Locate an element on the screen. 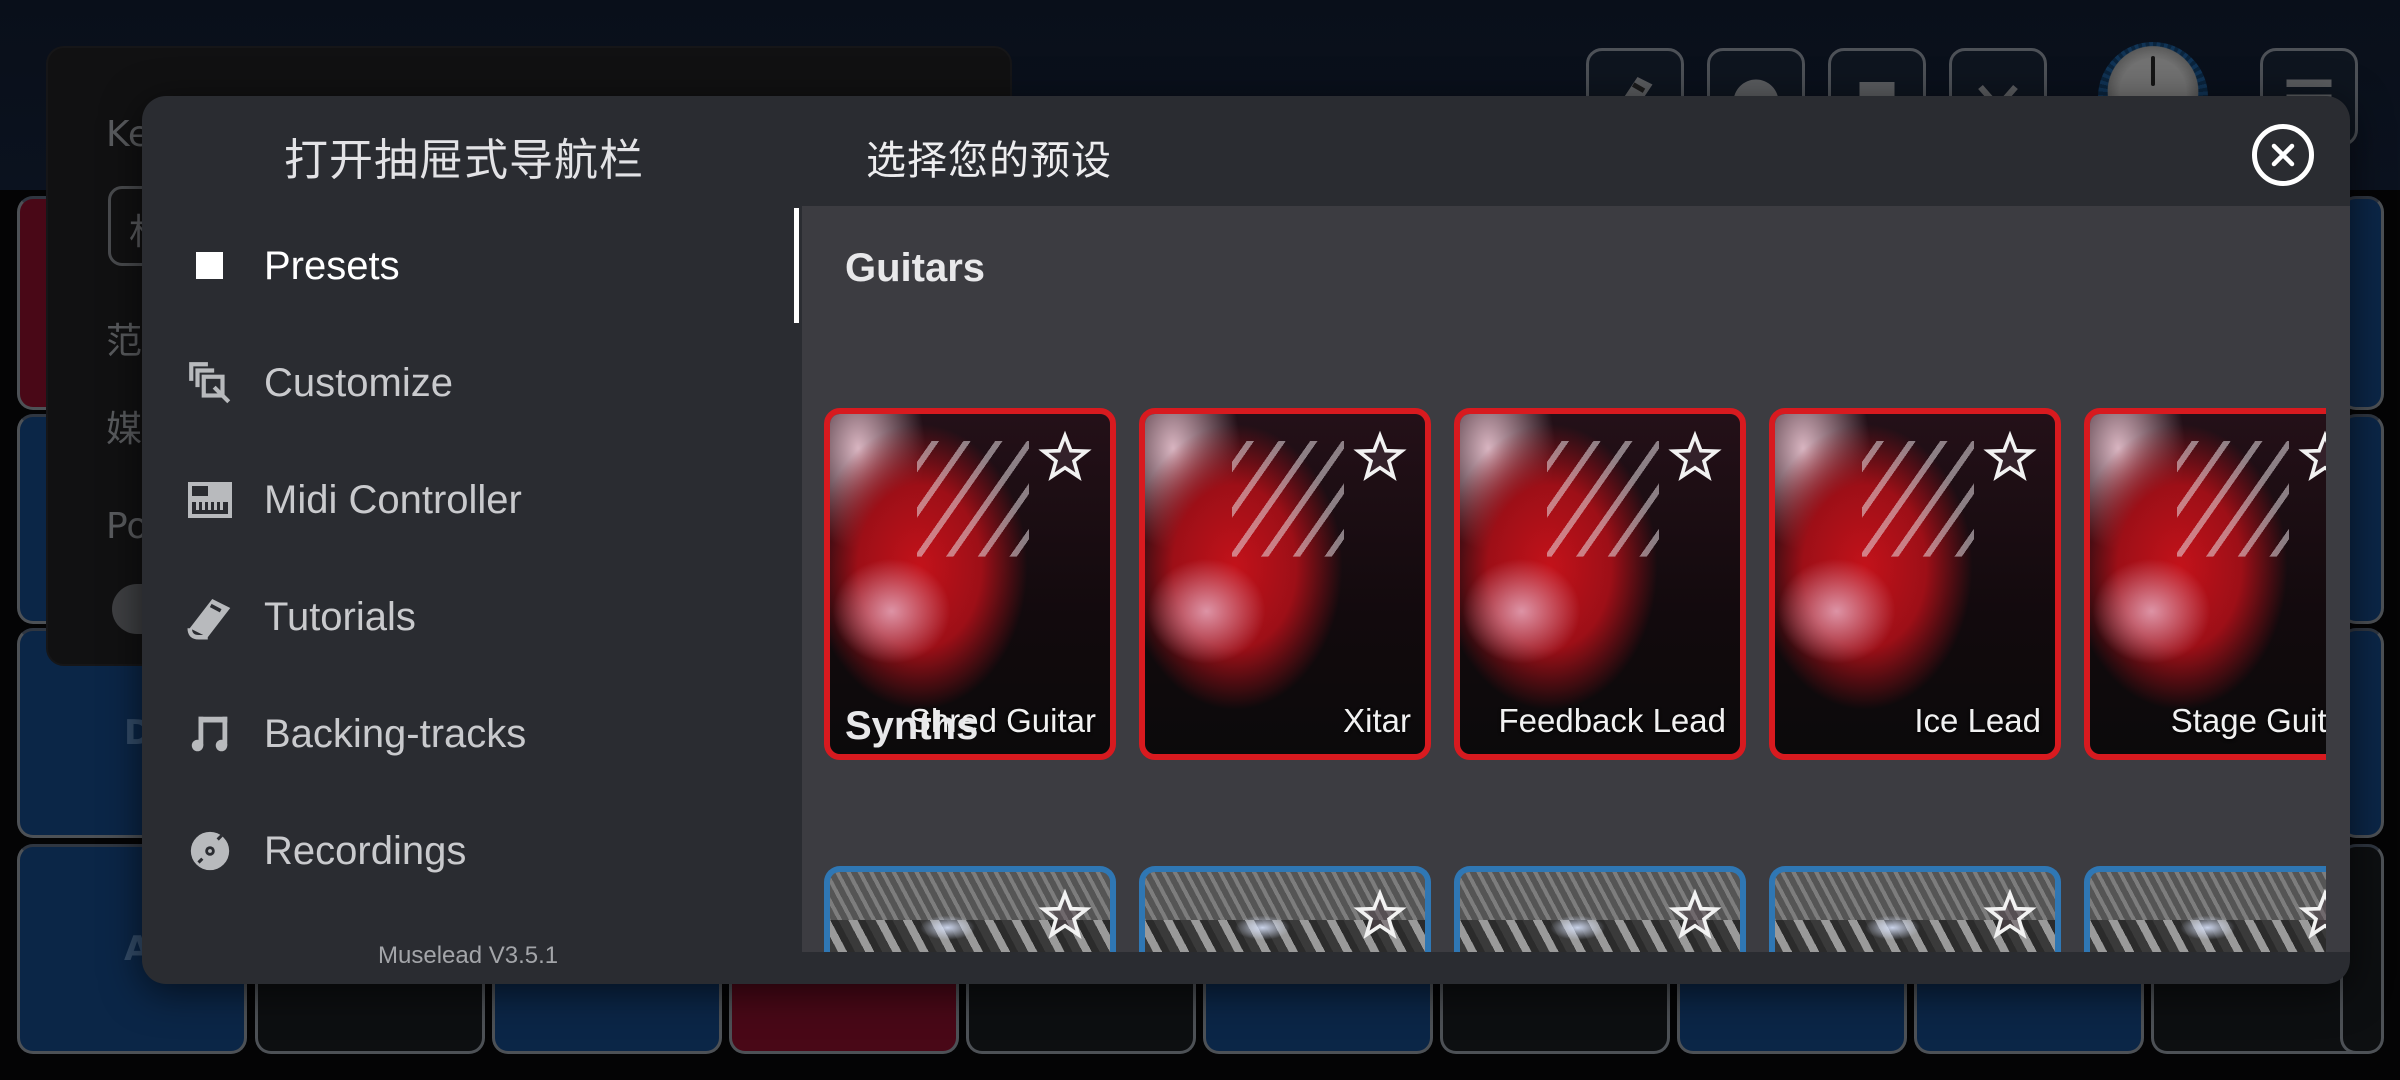 Image resolution: width=2400 pixels, height=1080 pixels. nav-item-label: Tutorials is located at coordinates (340, 616).